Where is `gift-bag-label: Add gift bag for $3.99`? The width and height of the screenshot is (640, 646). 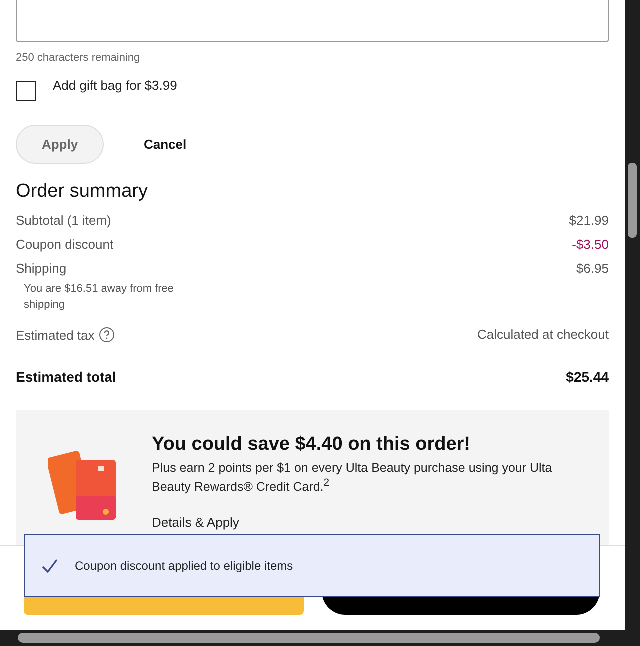 gift-bag-label: Add gift bag for $3.99 is located at coordinates (115, 85).